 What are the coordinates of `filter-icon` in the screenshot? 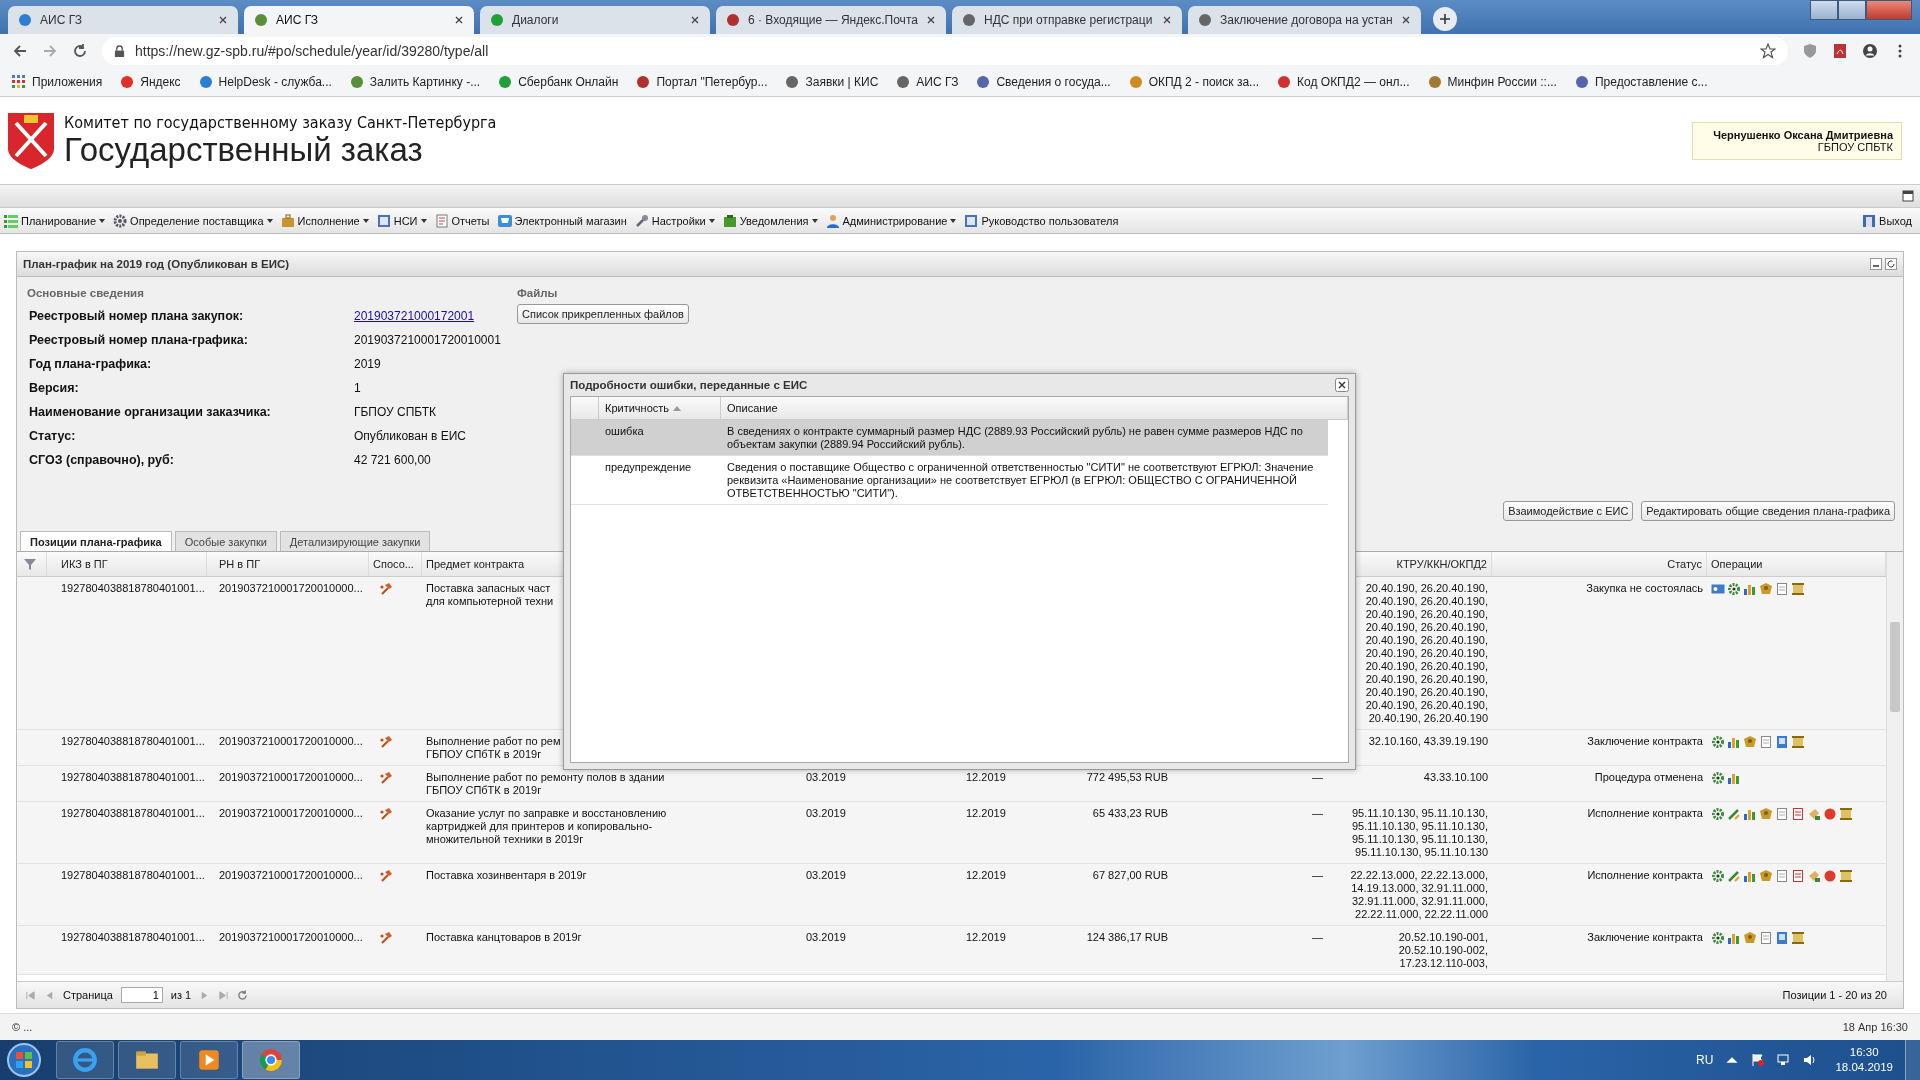 It's located at (30, 564).